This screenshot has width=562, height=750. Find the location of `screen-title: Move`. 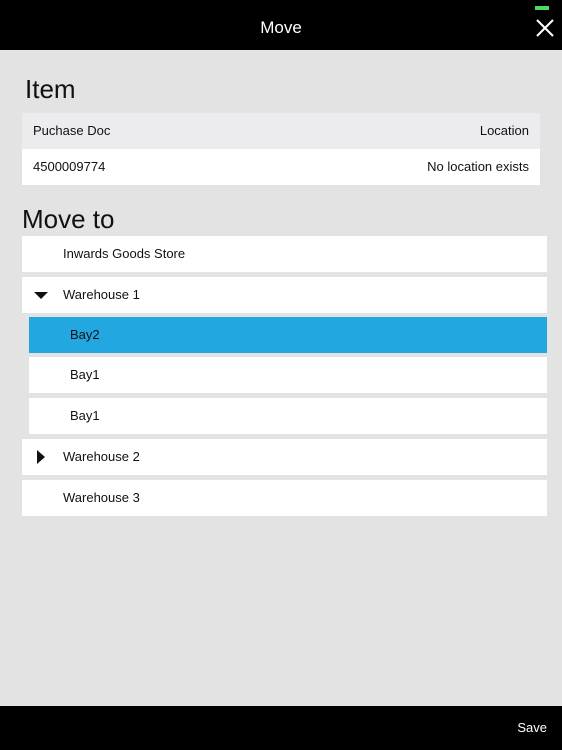

screen-title: Move is located at coordinates (281, 27).